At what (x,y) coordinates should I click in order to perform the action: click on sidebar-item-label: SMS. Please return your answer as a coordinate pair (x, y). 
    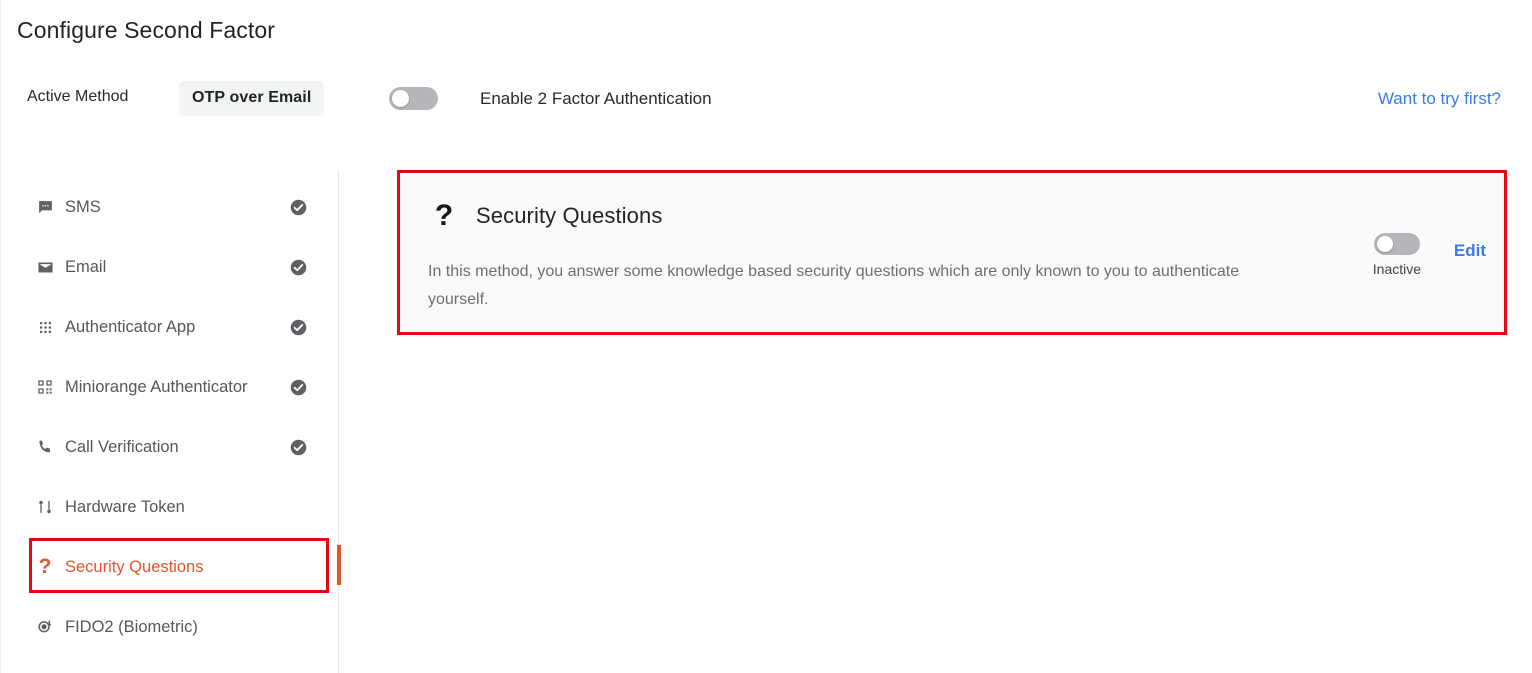
    Looking at the image, I should click on (83, 206).